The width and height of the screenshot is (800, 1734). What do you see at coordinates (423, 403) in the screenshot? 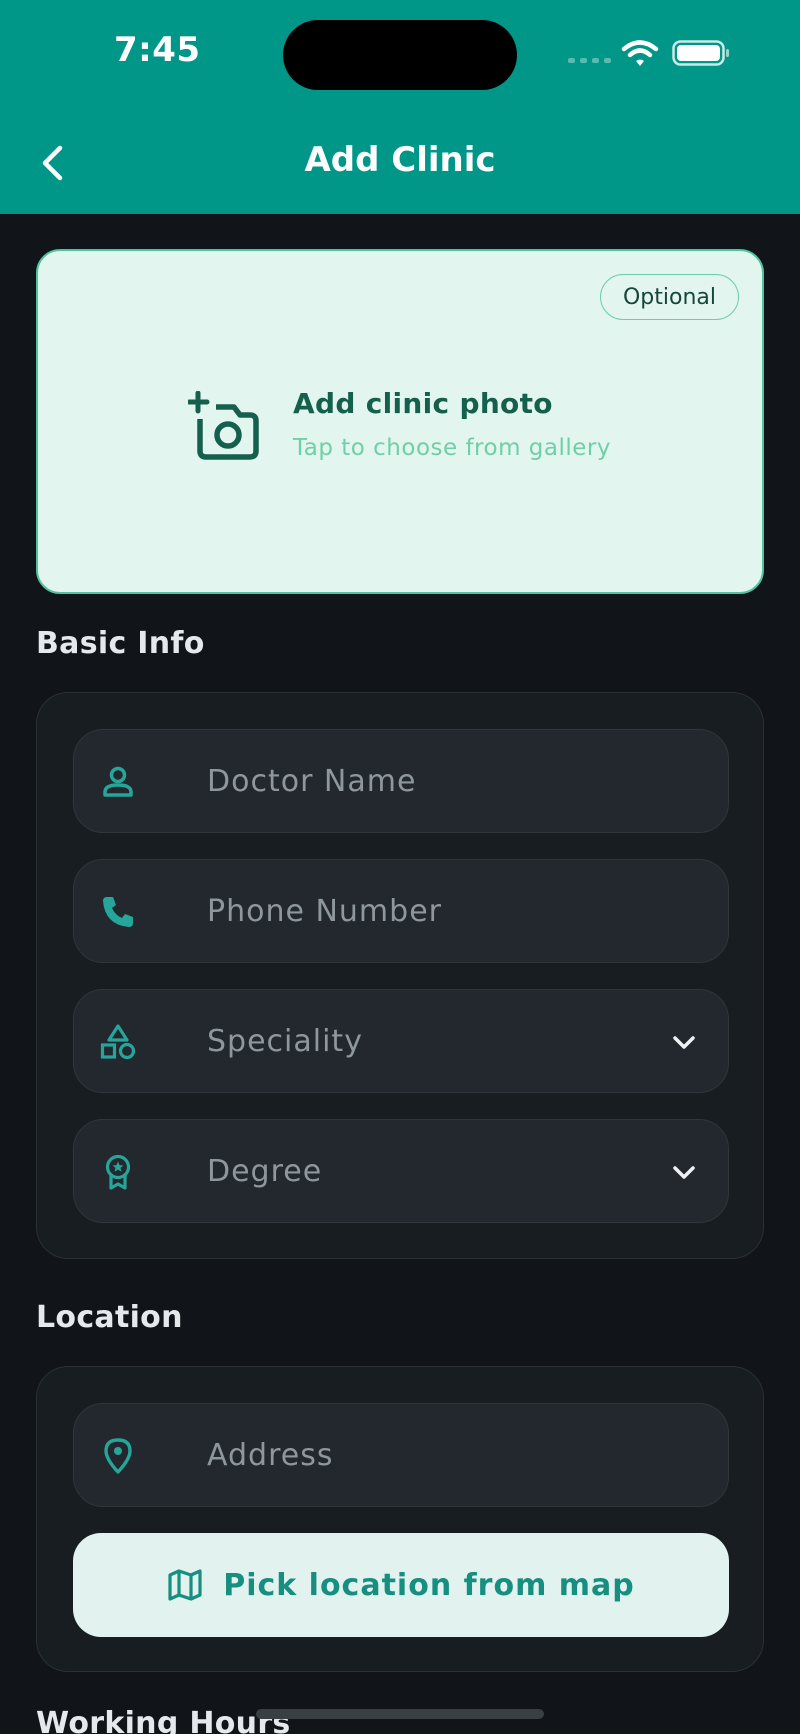
I see `add-photo-title: Add clinic photo` at bounding box center [423, 403].